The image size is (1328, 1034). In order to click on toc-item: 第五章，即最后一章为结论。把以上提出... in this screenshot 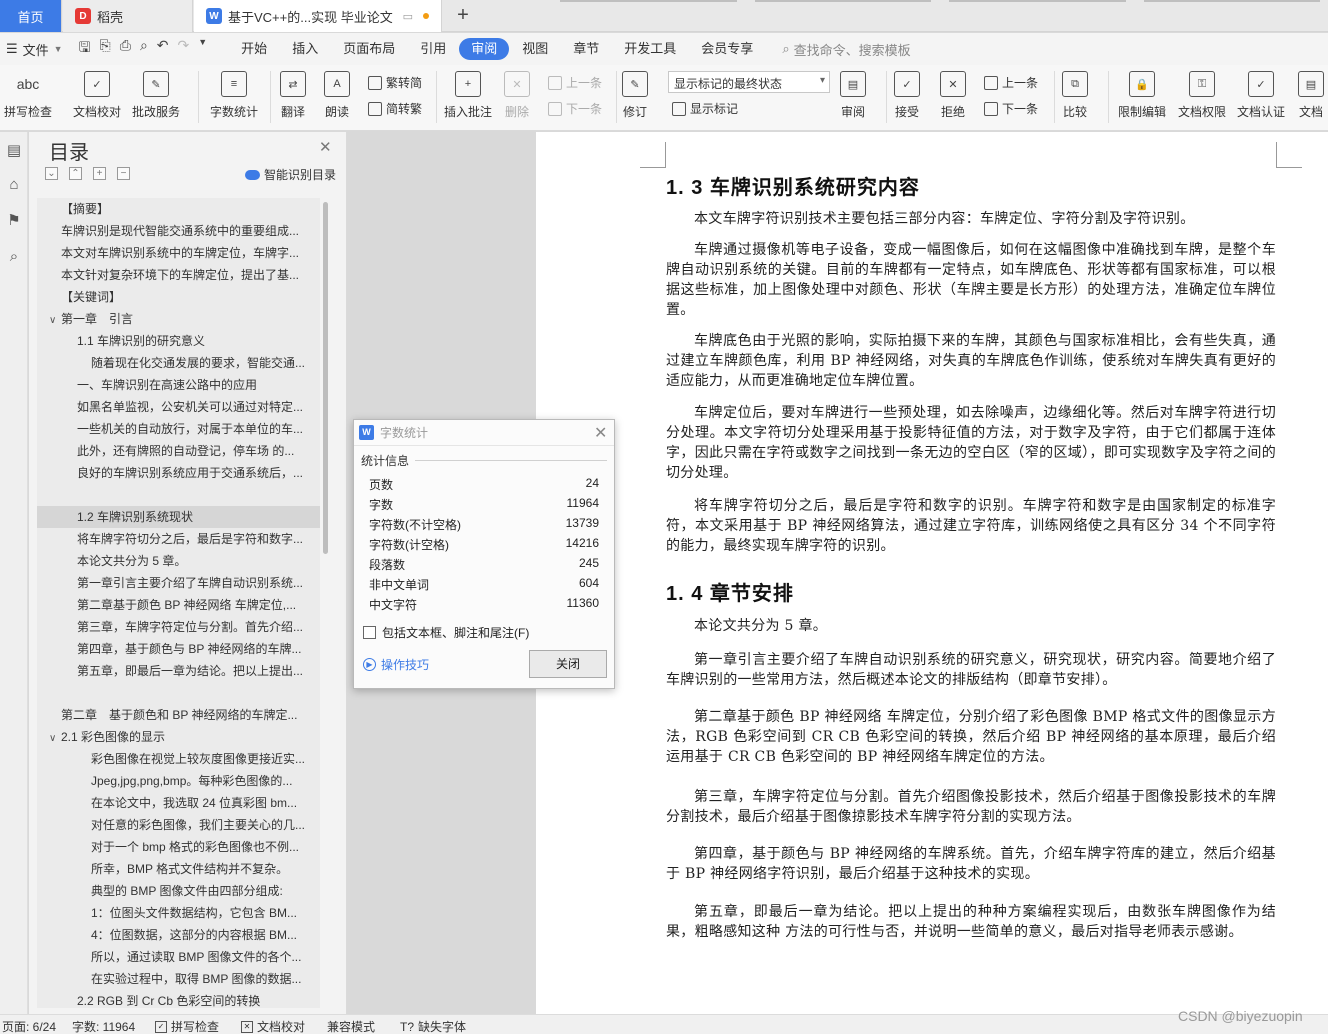, I will do `click(178, 671)`.